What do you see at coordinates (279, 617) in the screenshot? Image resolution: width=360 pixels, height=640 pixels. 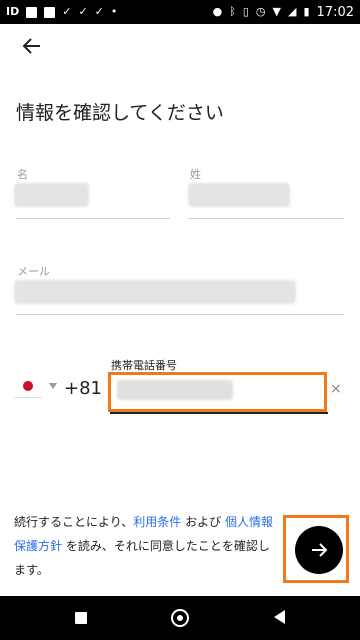 I see `back-nav-icon` at bounding box center [279, 617].